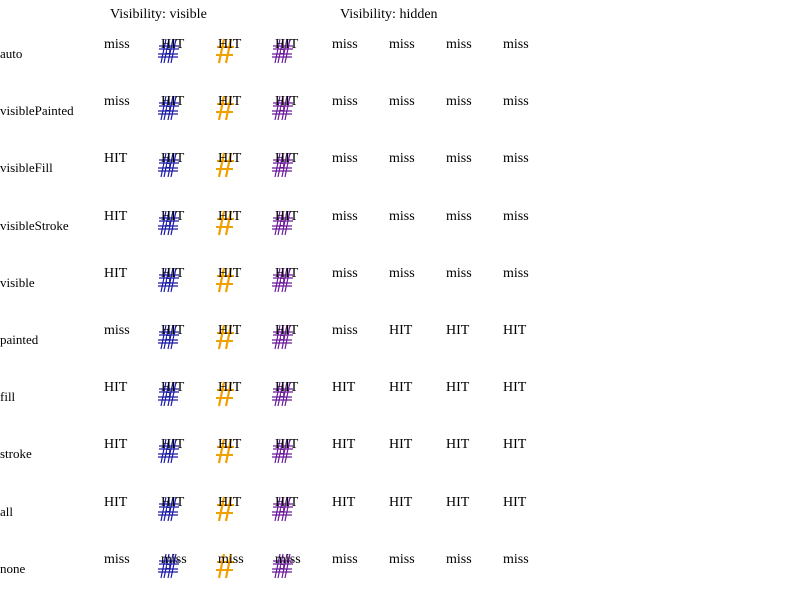 Image resolution: width=800 pixels, height=600 pixels. I want to click on result-row: visibleFill HIT HIT HIT HIT miss miss miss miss, so click(400, 146).